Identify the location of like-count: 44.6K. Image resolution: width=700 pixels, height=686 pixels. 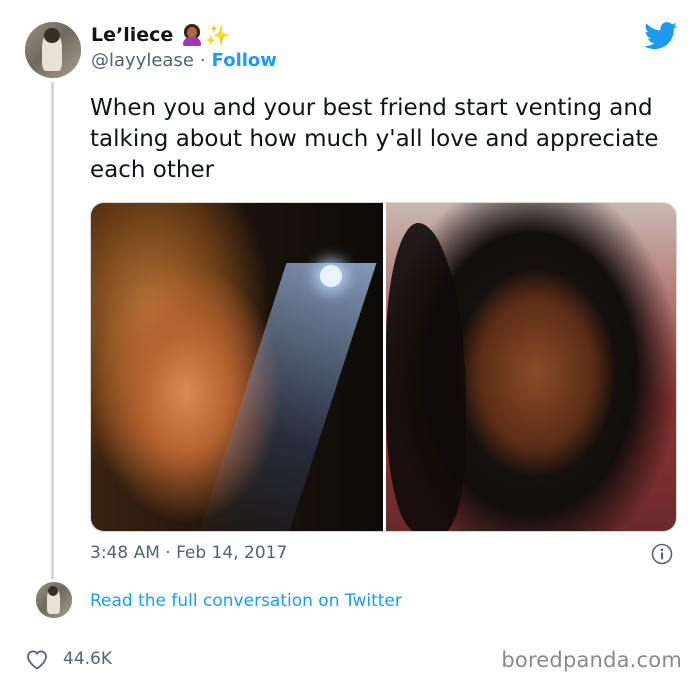
(87, 659).